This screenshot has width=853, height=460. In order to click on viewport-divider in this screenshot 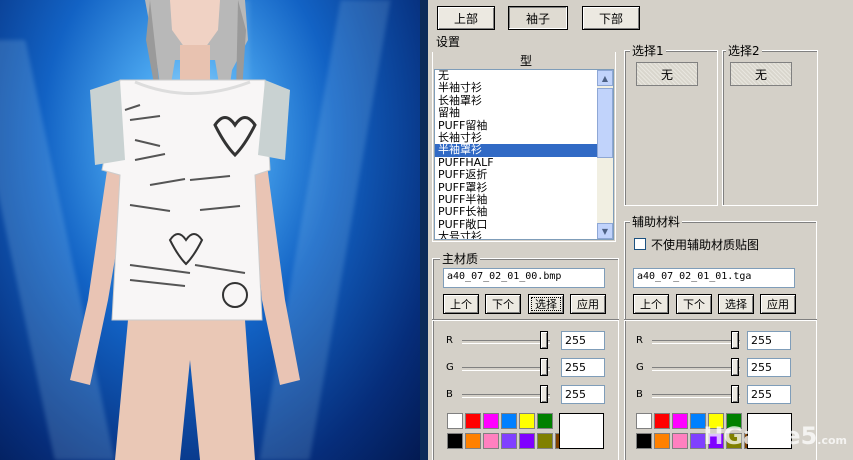, I will do `click(424, 230)`.